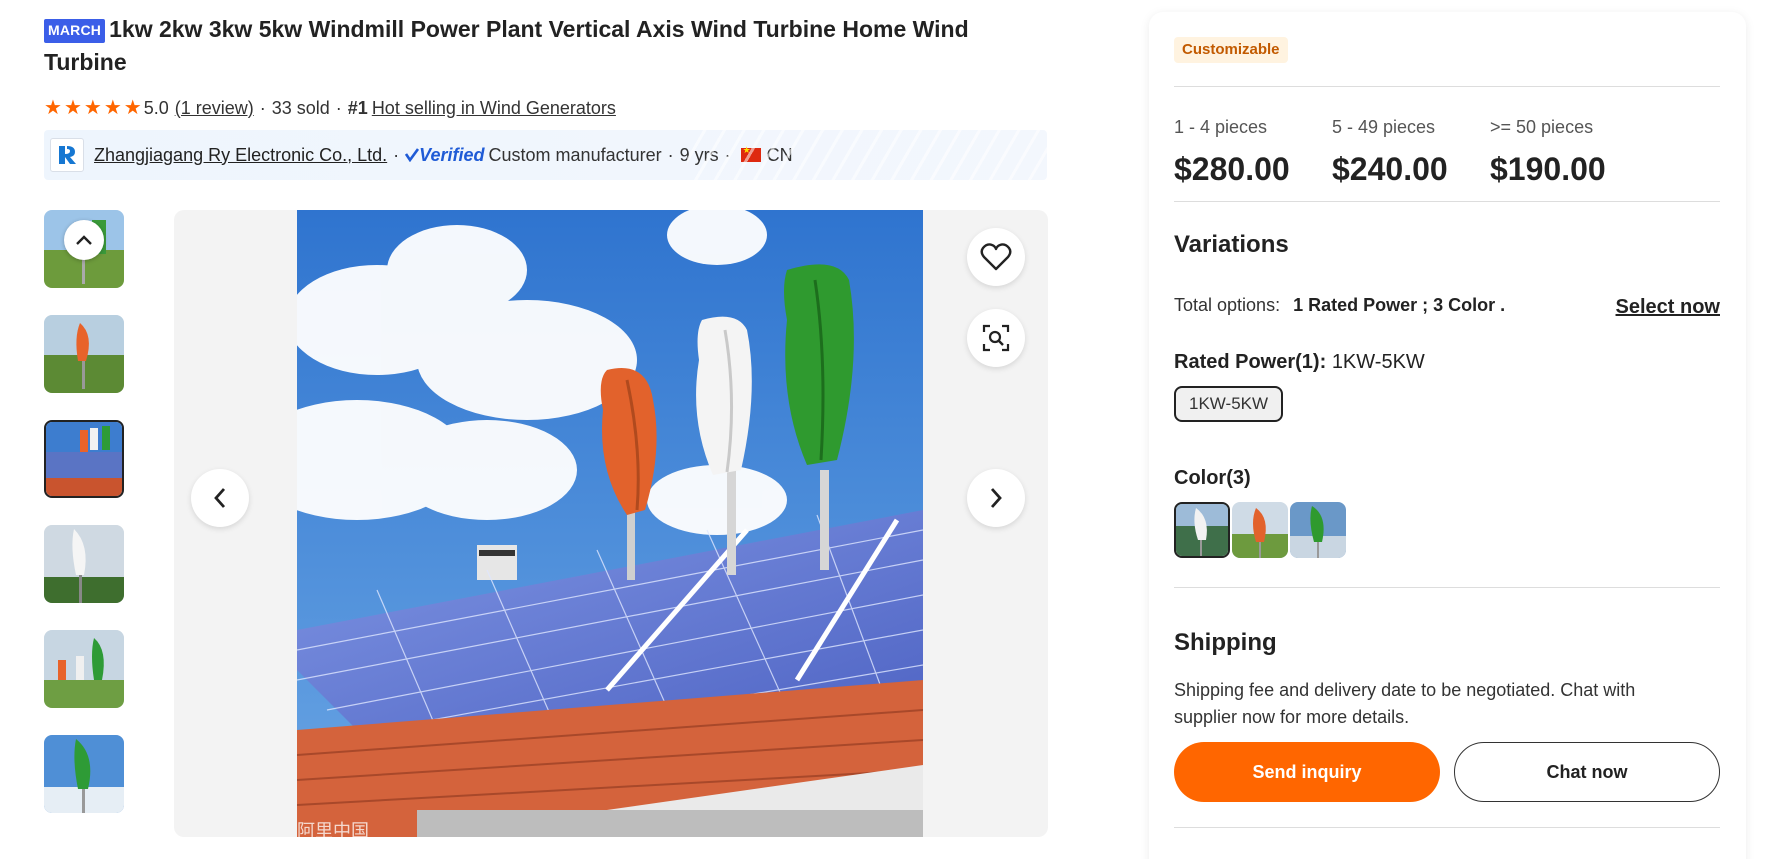 This screenshot has width=1765, height=859. What do you see at coordinates (1221, 127) in the screenshot?
I see `price-tier-quantity: 1 - 4 pieces` at bounding box center [1221, 127].